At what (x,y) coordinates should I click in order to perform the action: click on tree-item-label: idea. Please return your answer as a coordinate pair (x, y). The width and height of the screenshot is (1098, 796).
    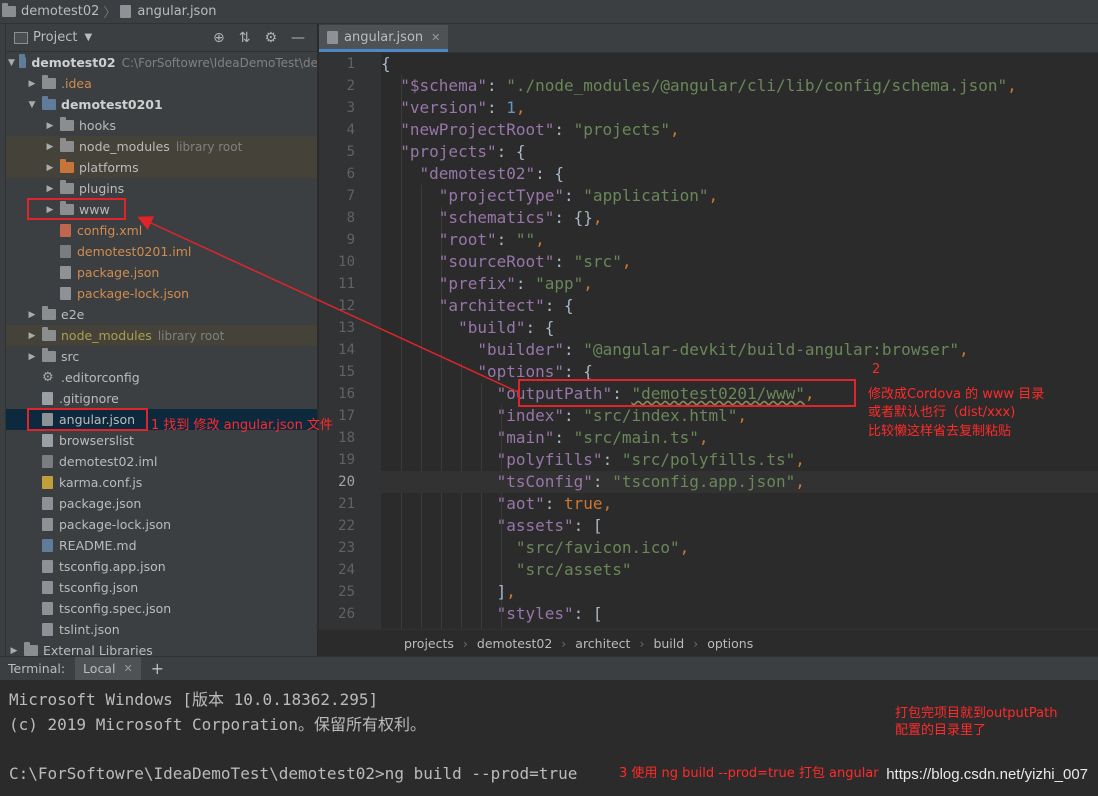
    Looking at the image, I should click on (78, 83).